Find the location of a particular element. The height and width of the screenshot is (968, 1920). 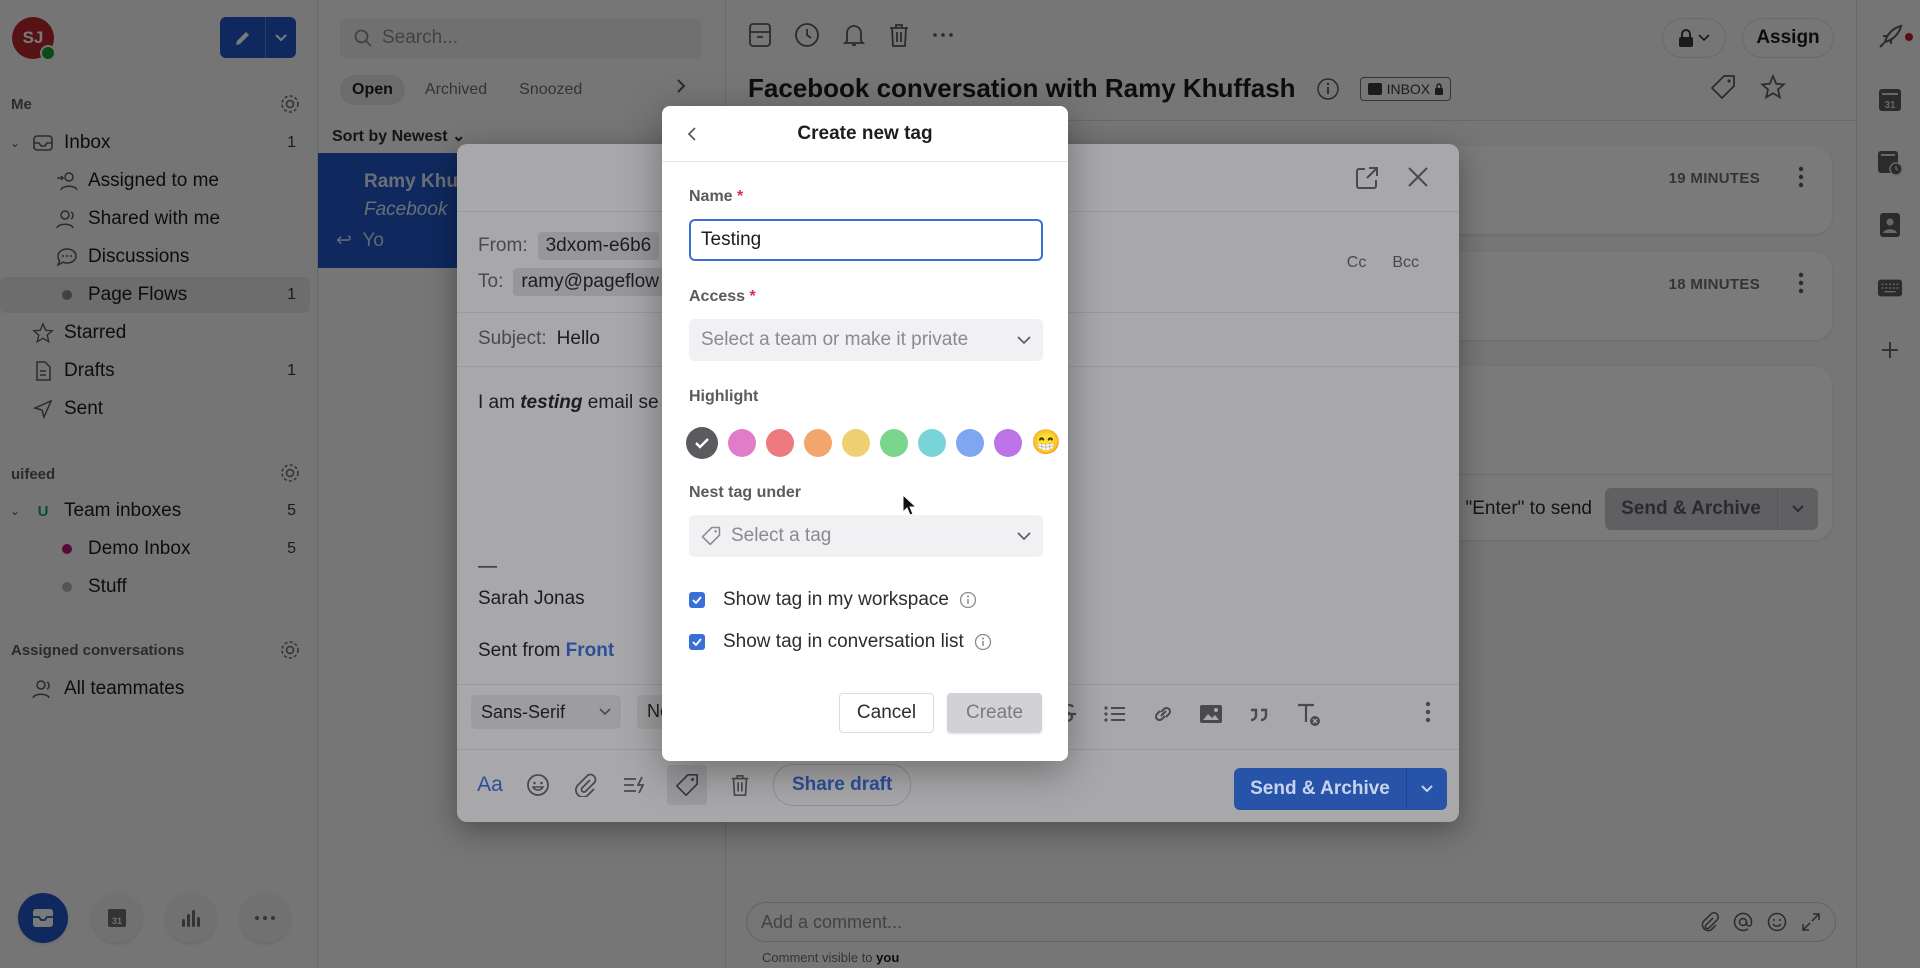

compose-action-bar: Aa Share draft is located at coordinates (693, 785).